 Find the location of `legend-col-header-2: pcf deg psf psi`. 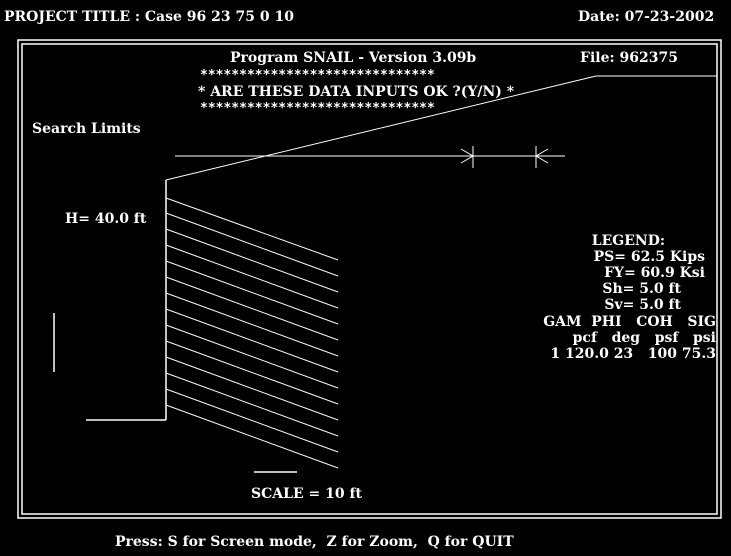

legend-col-header-2: pcf deg psf psi is located at coordinates (644, 338).